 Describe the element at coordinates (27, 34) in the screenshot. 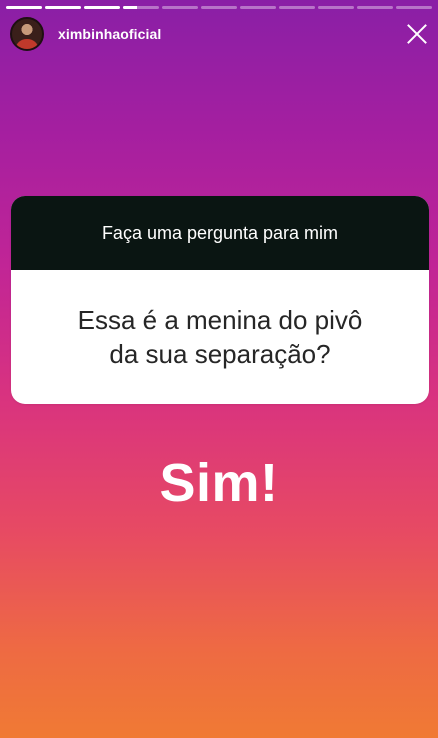

I see `avatar` at that location.